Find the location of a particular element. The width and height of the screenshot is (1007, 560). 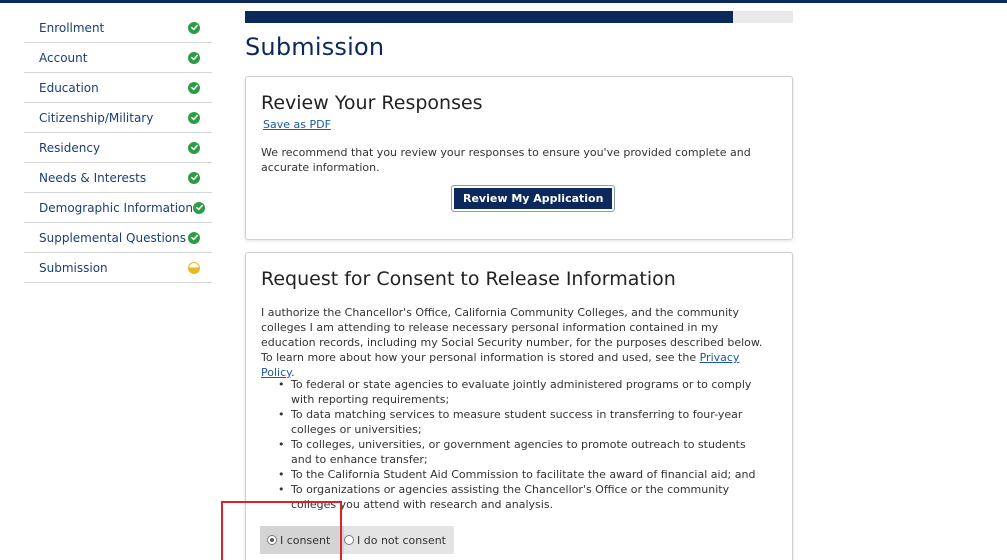

sidebar-item-label: Supplemental Questions is located at coordinates (112, 237).